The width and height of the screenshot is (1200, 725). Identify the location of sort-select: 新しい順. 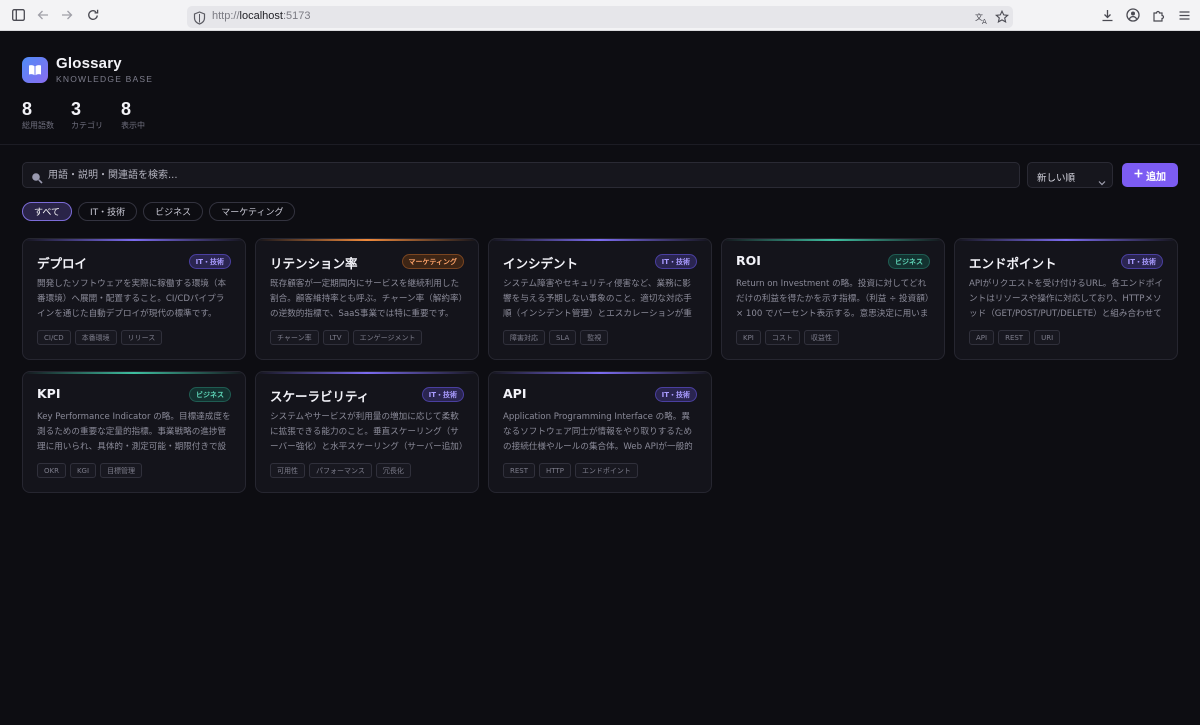
(1070, 175).